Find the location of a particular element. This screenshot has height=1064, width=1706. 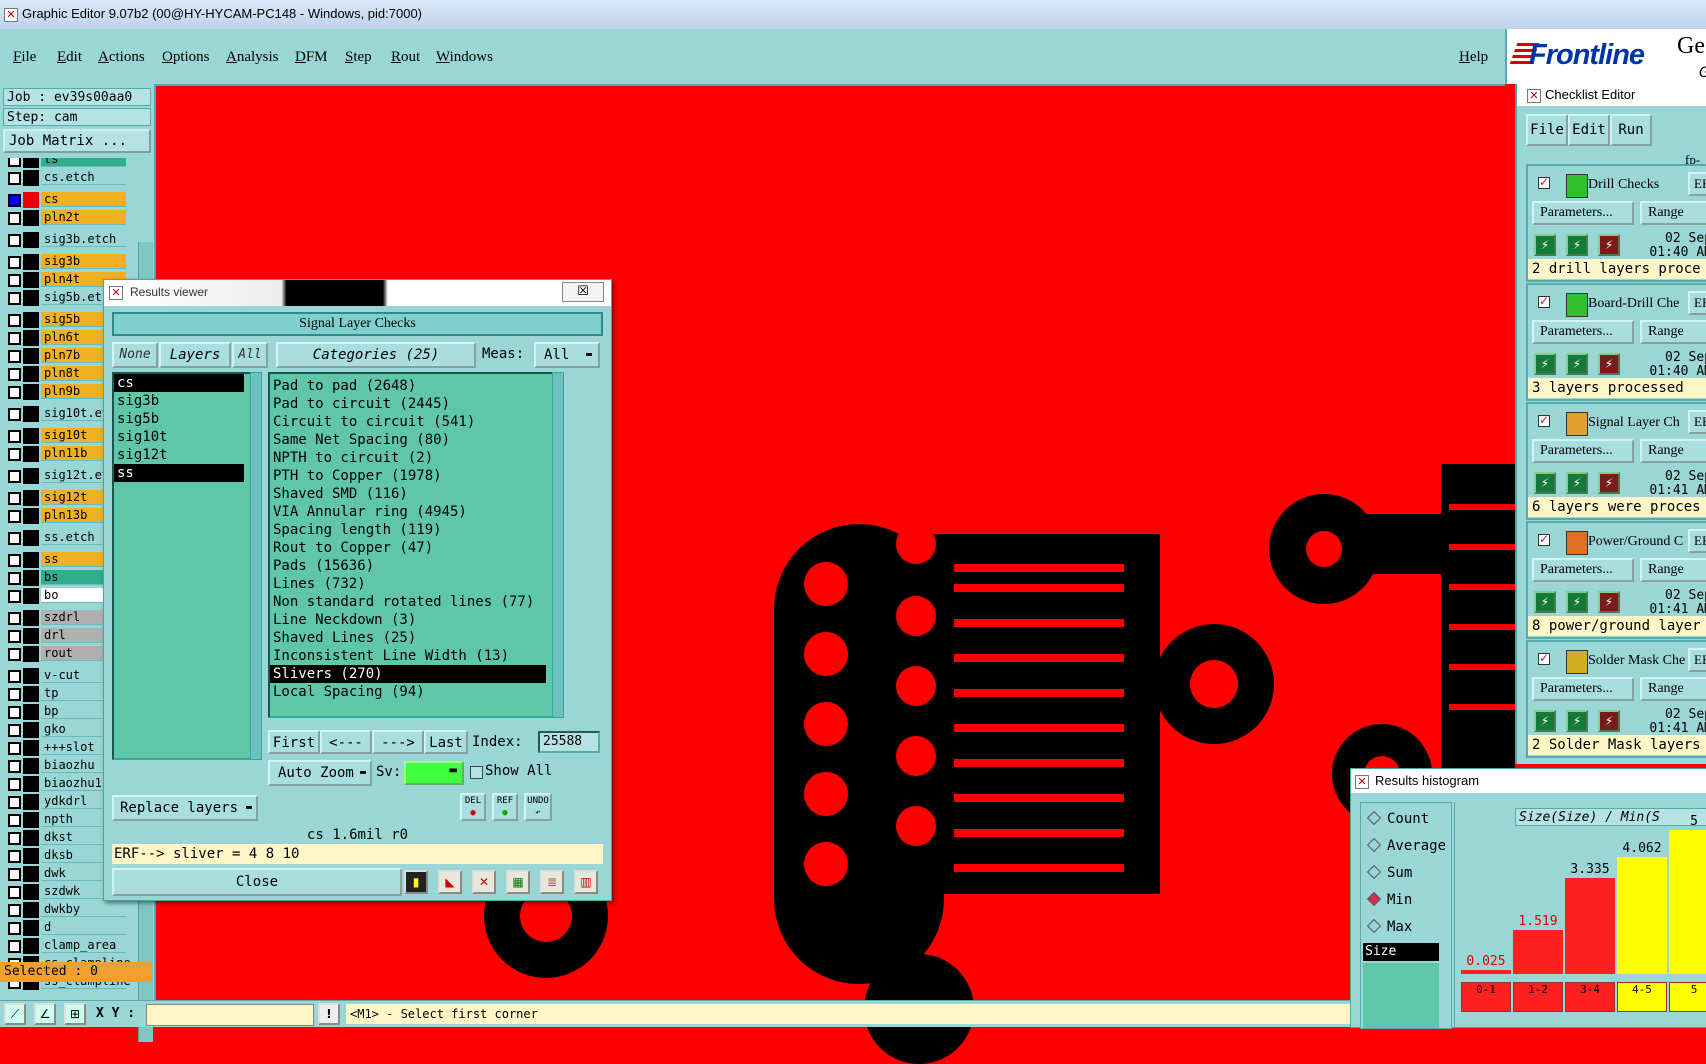

menu-windows: Windows is located at coordinates (464, 57).